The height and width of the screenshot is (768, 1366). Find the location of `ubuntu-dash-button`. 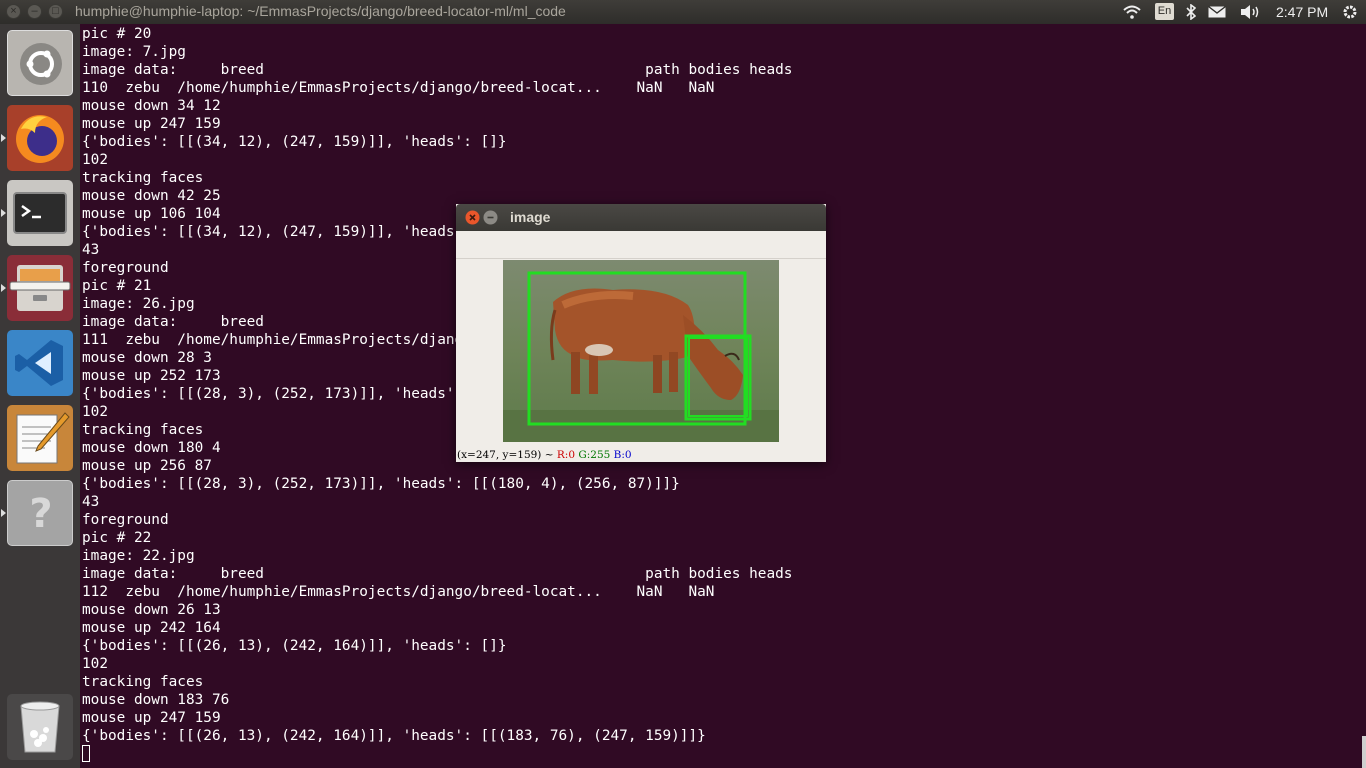

ubuntu-dash-button is located at coordinates (40, 63).